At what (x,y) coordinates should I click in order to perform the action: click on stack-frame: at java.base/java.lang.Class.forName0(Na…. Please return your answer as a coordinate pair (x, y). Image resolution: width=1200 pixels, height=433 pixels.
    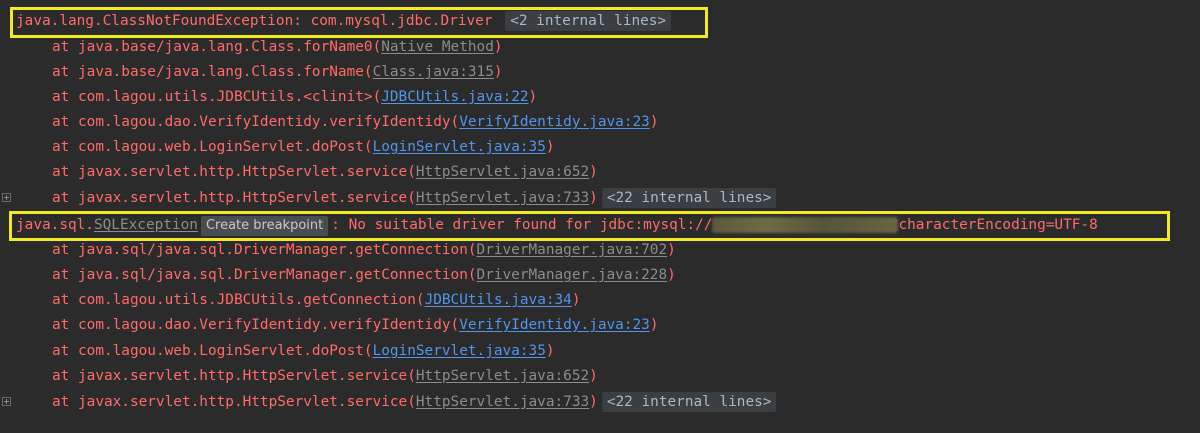
    Looking at the image, I should click on (600, 47).